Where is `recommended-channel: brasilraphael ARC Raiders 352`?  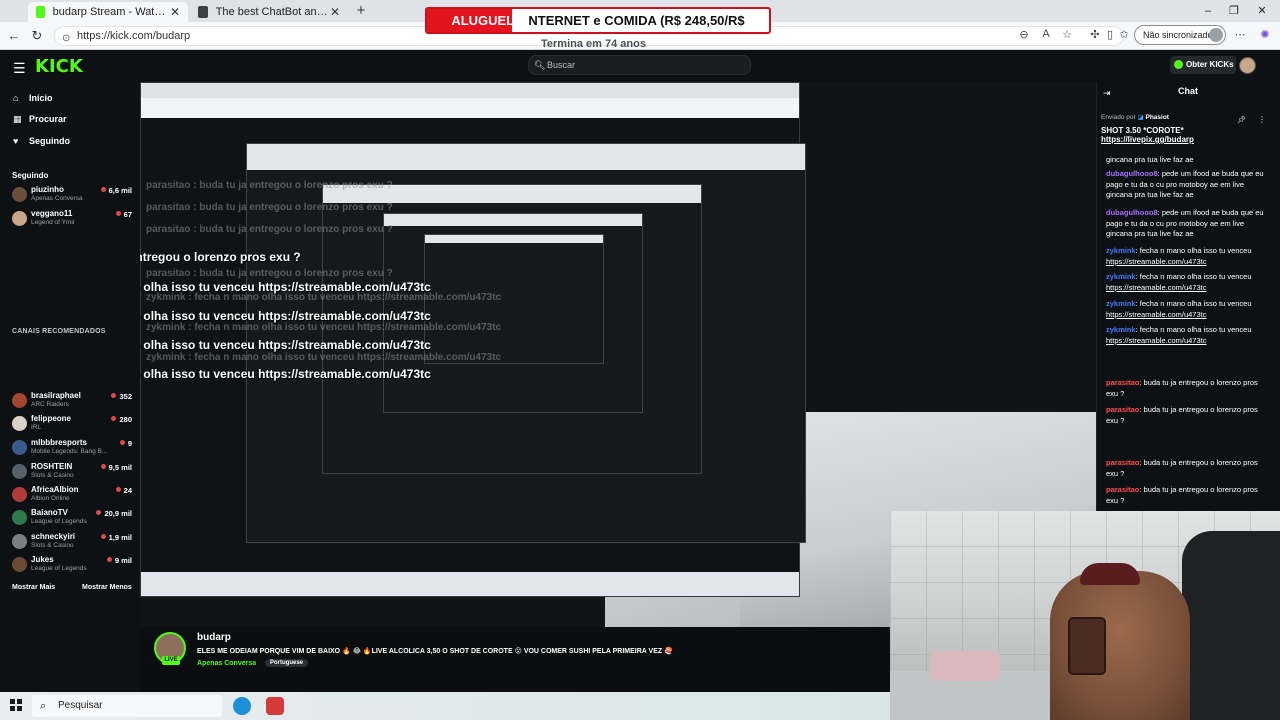
recommended-channel: brasilraphael ARC Raiders 352 is located at coordinates (72, 401).